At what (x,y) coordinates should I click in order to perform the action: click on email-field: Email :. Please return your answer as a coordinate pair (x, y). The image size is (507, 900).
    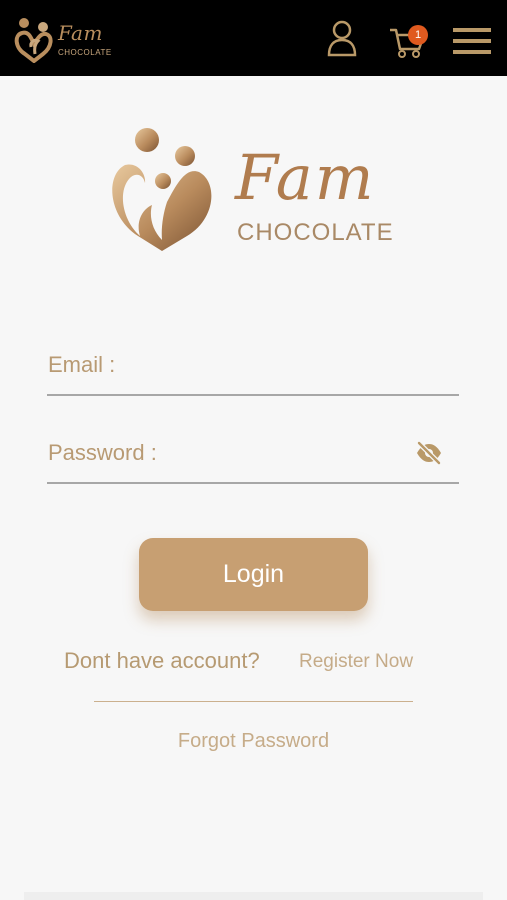
    Looking at the image, I should click on (253, 370).